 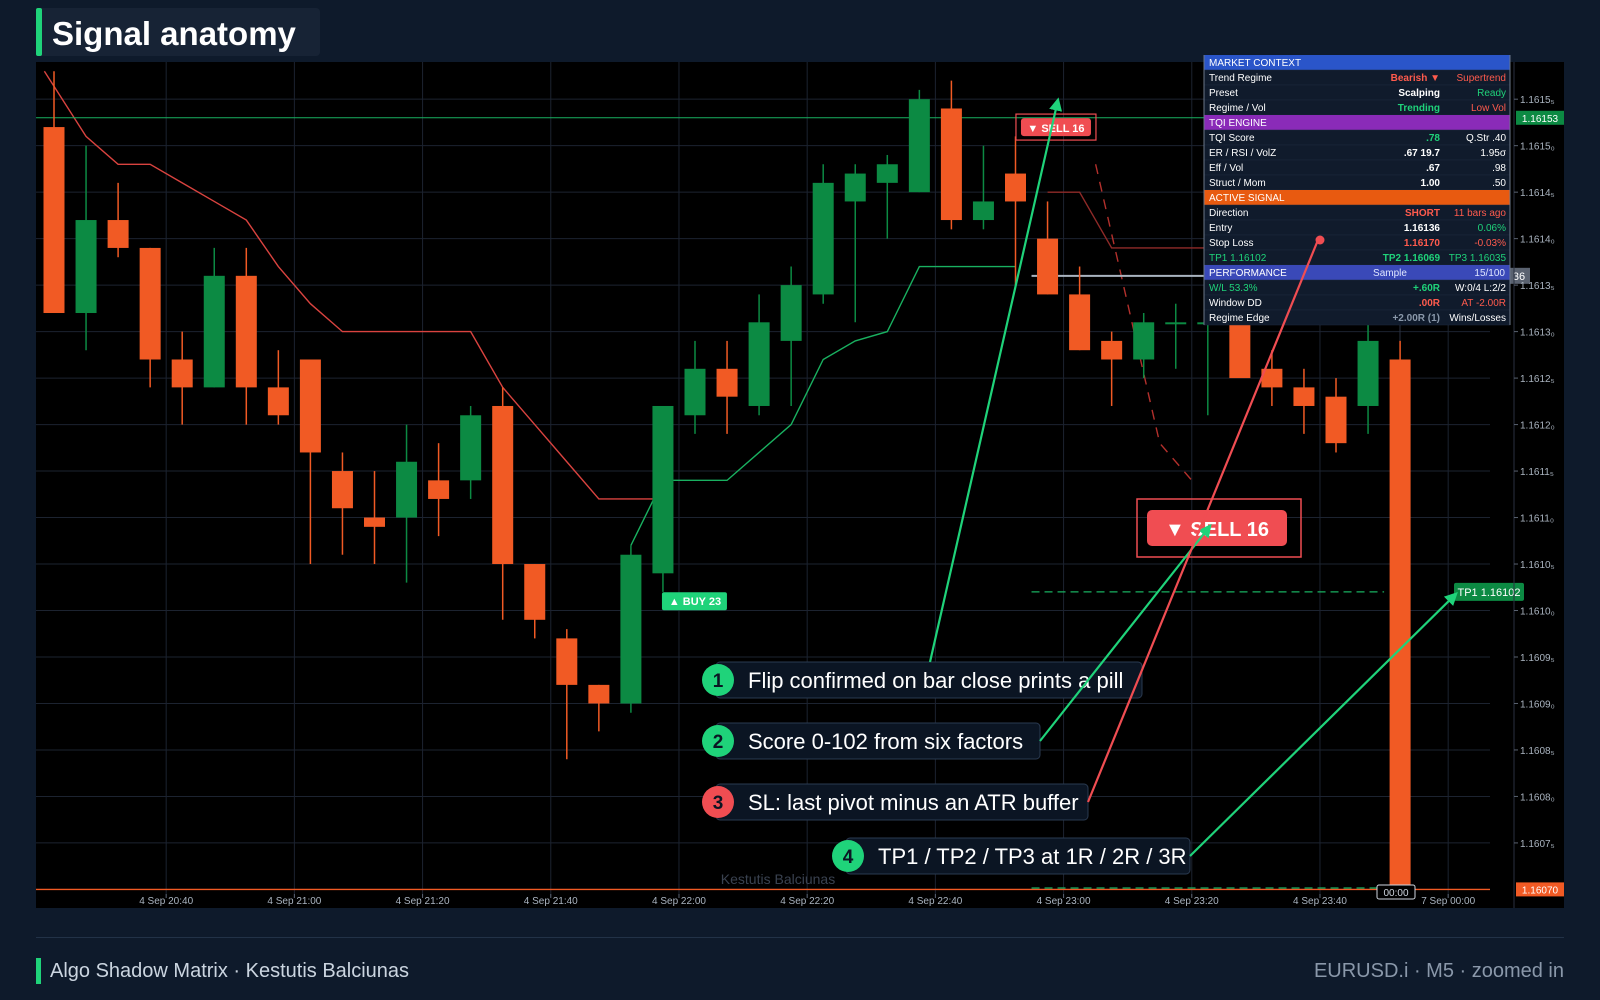 I want to click on panel-cell-value: Trending, so click(x=1419, y=108).